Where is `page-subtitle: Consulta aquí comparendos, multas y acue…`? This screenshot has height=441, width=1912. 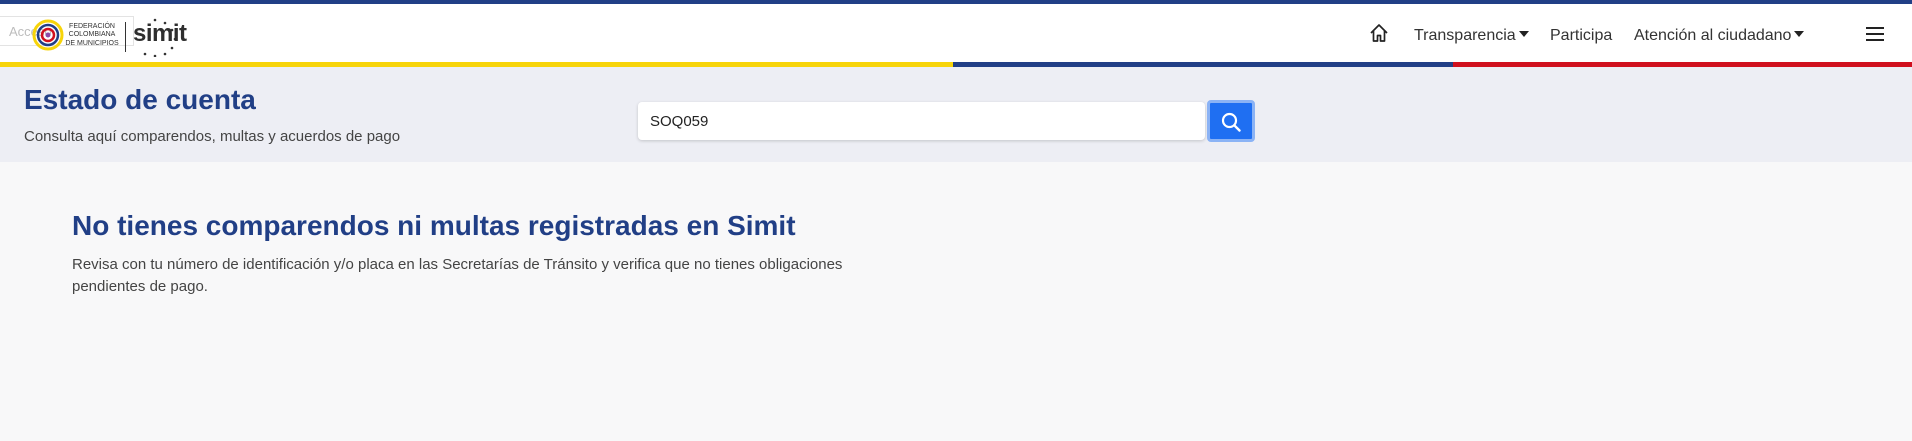 page-subtitle: Consulta aquí comparendos, multas y acue… is located at coordinates (212, 136).